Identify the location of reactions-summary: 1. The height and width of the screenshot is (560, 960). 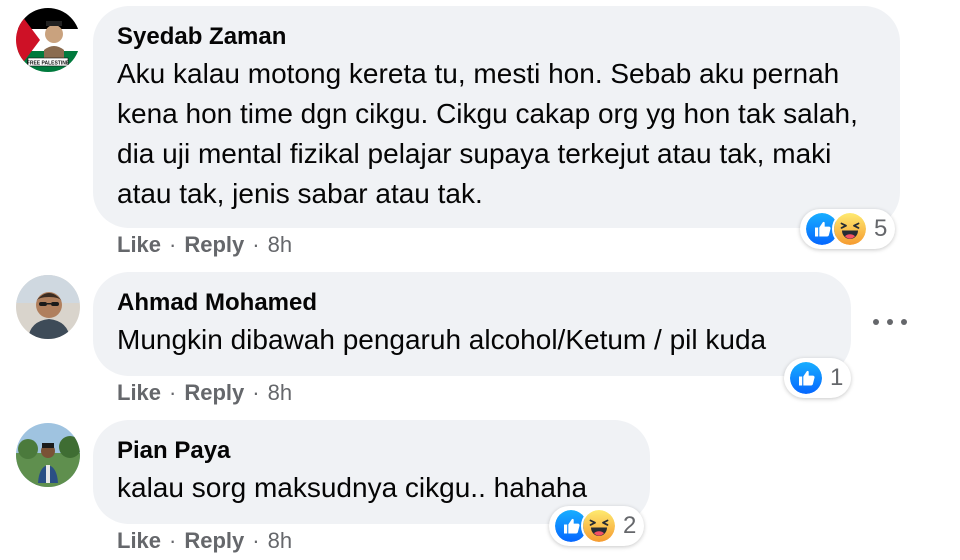
(818, 378).